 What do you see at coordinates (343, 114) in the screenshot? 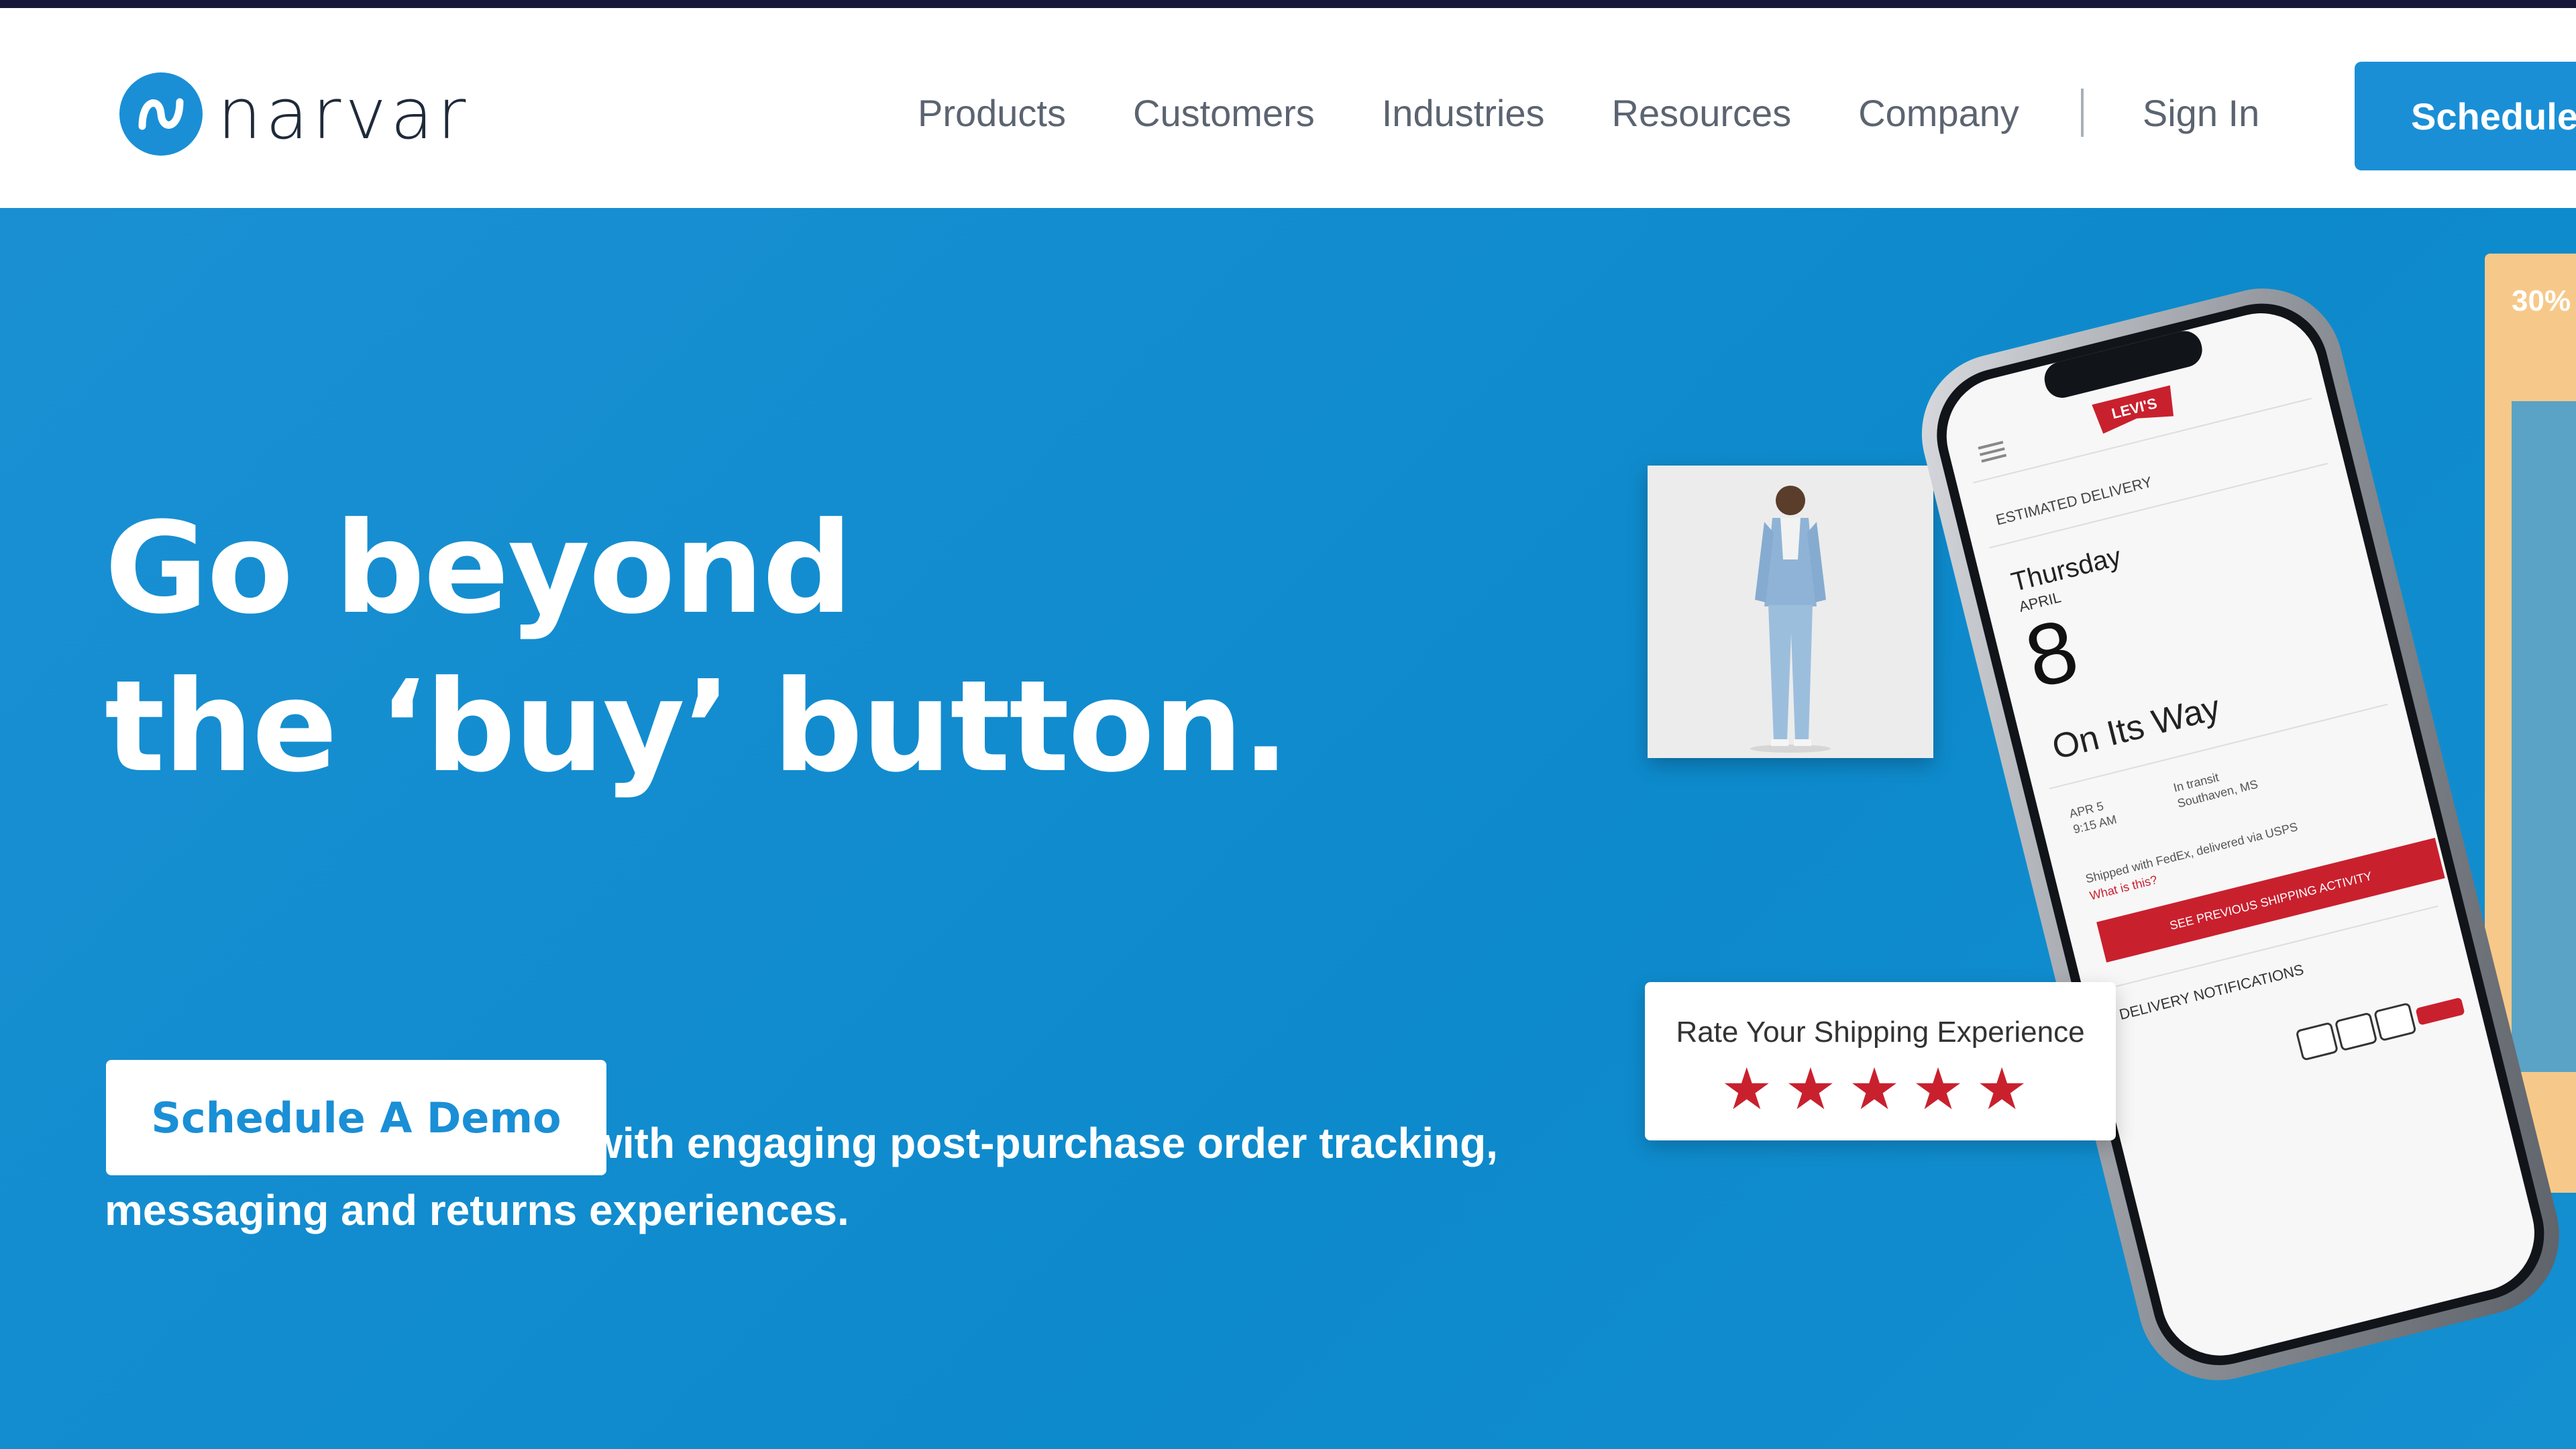
I see `logo-wordmark: narvar` at bounding box center [343, 114].